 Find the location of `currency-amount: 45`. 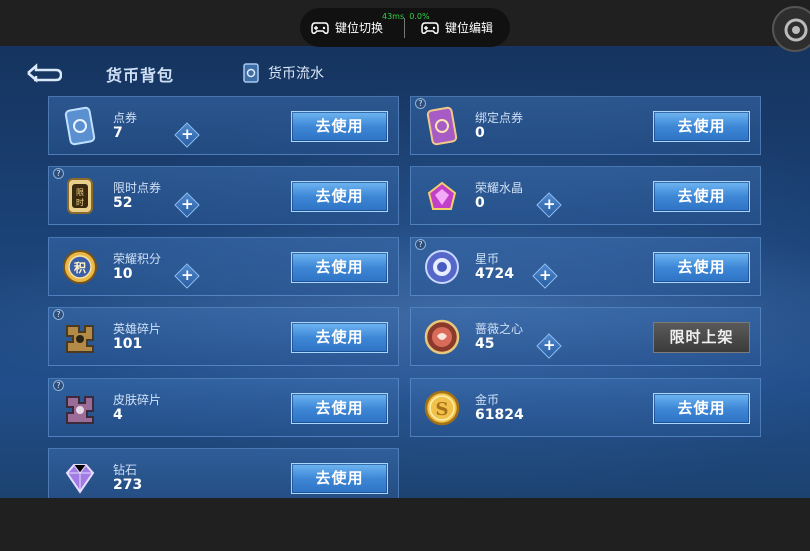

currency-amount: 45 is located at coordinates (485, 344).